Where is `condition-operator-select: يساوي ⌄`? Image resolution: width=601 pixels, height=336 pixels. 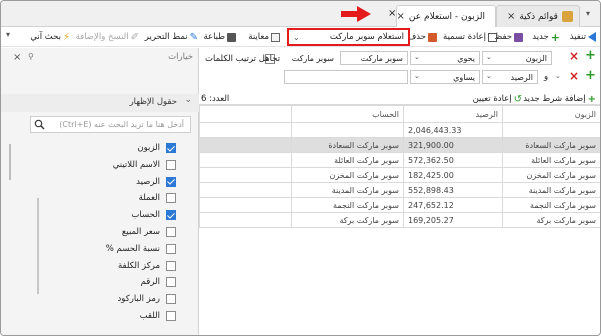
condition-operator-select: يساوي ⌄ is located at coordinates (445, 77).